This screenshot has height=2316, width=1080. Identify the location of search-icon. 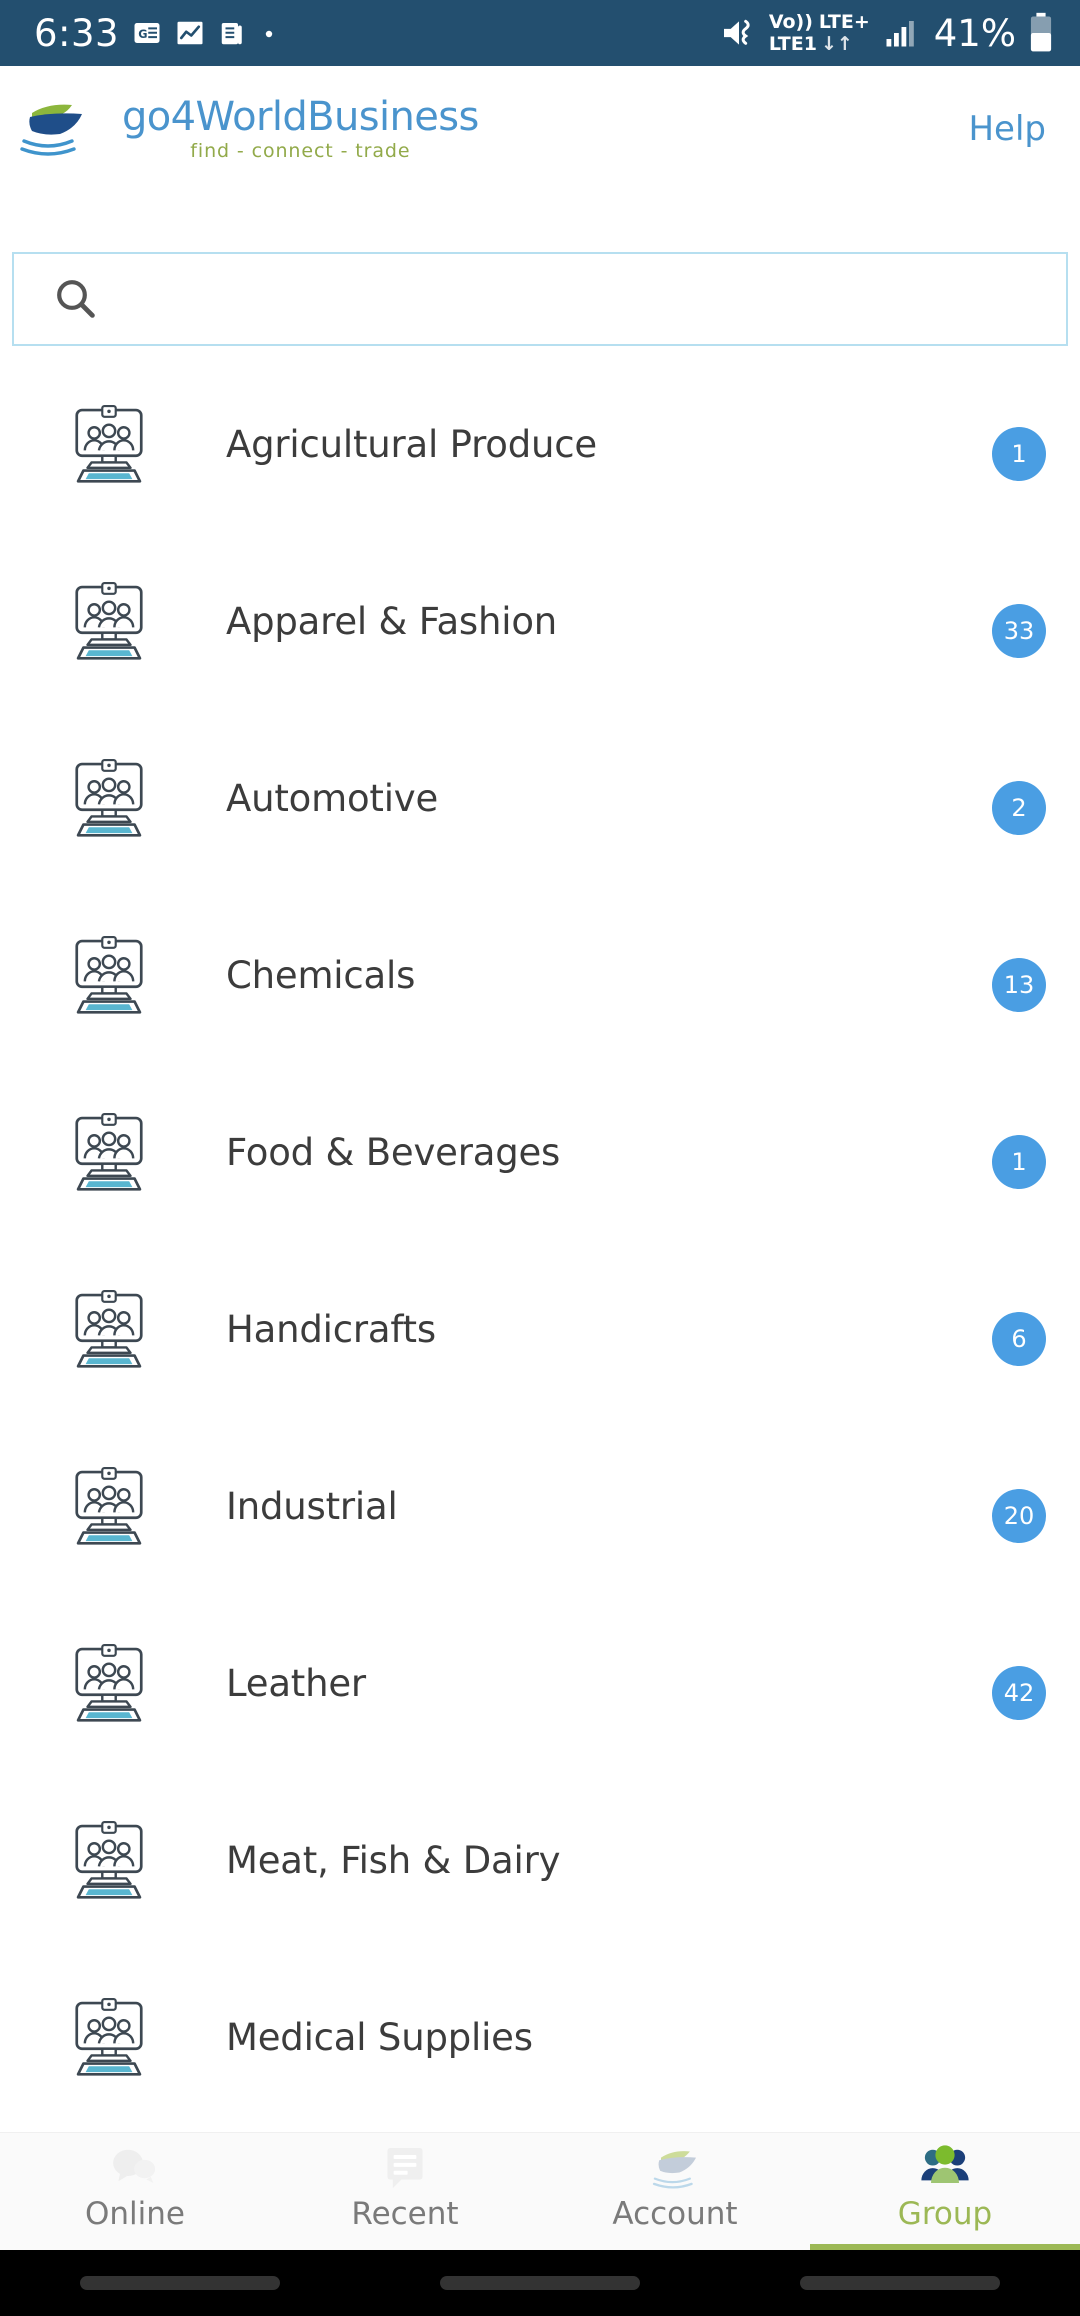
(76, 299).